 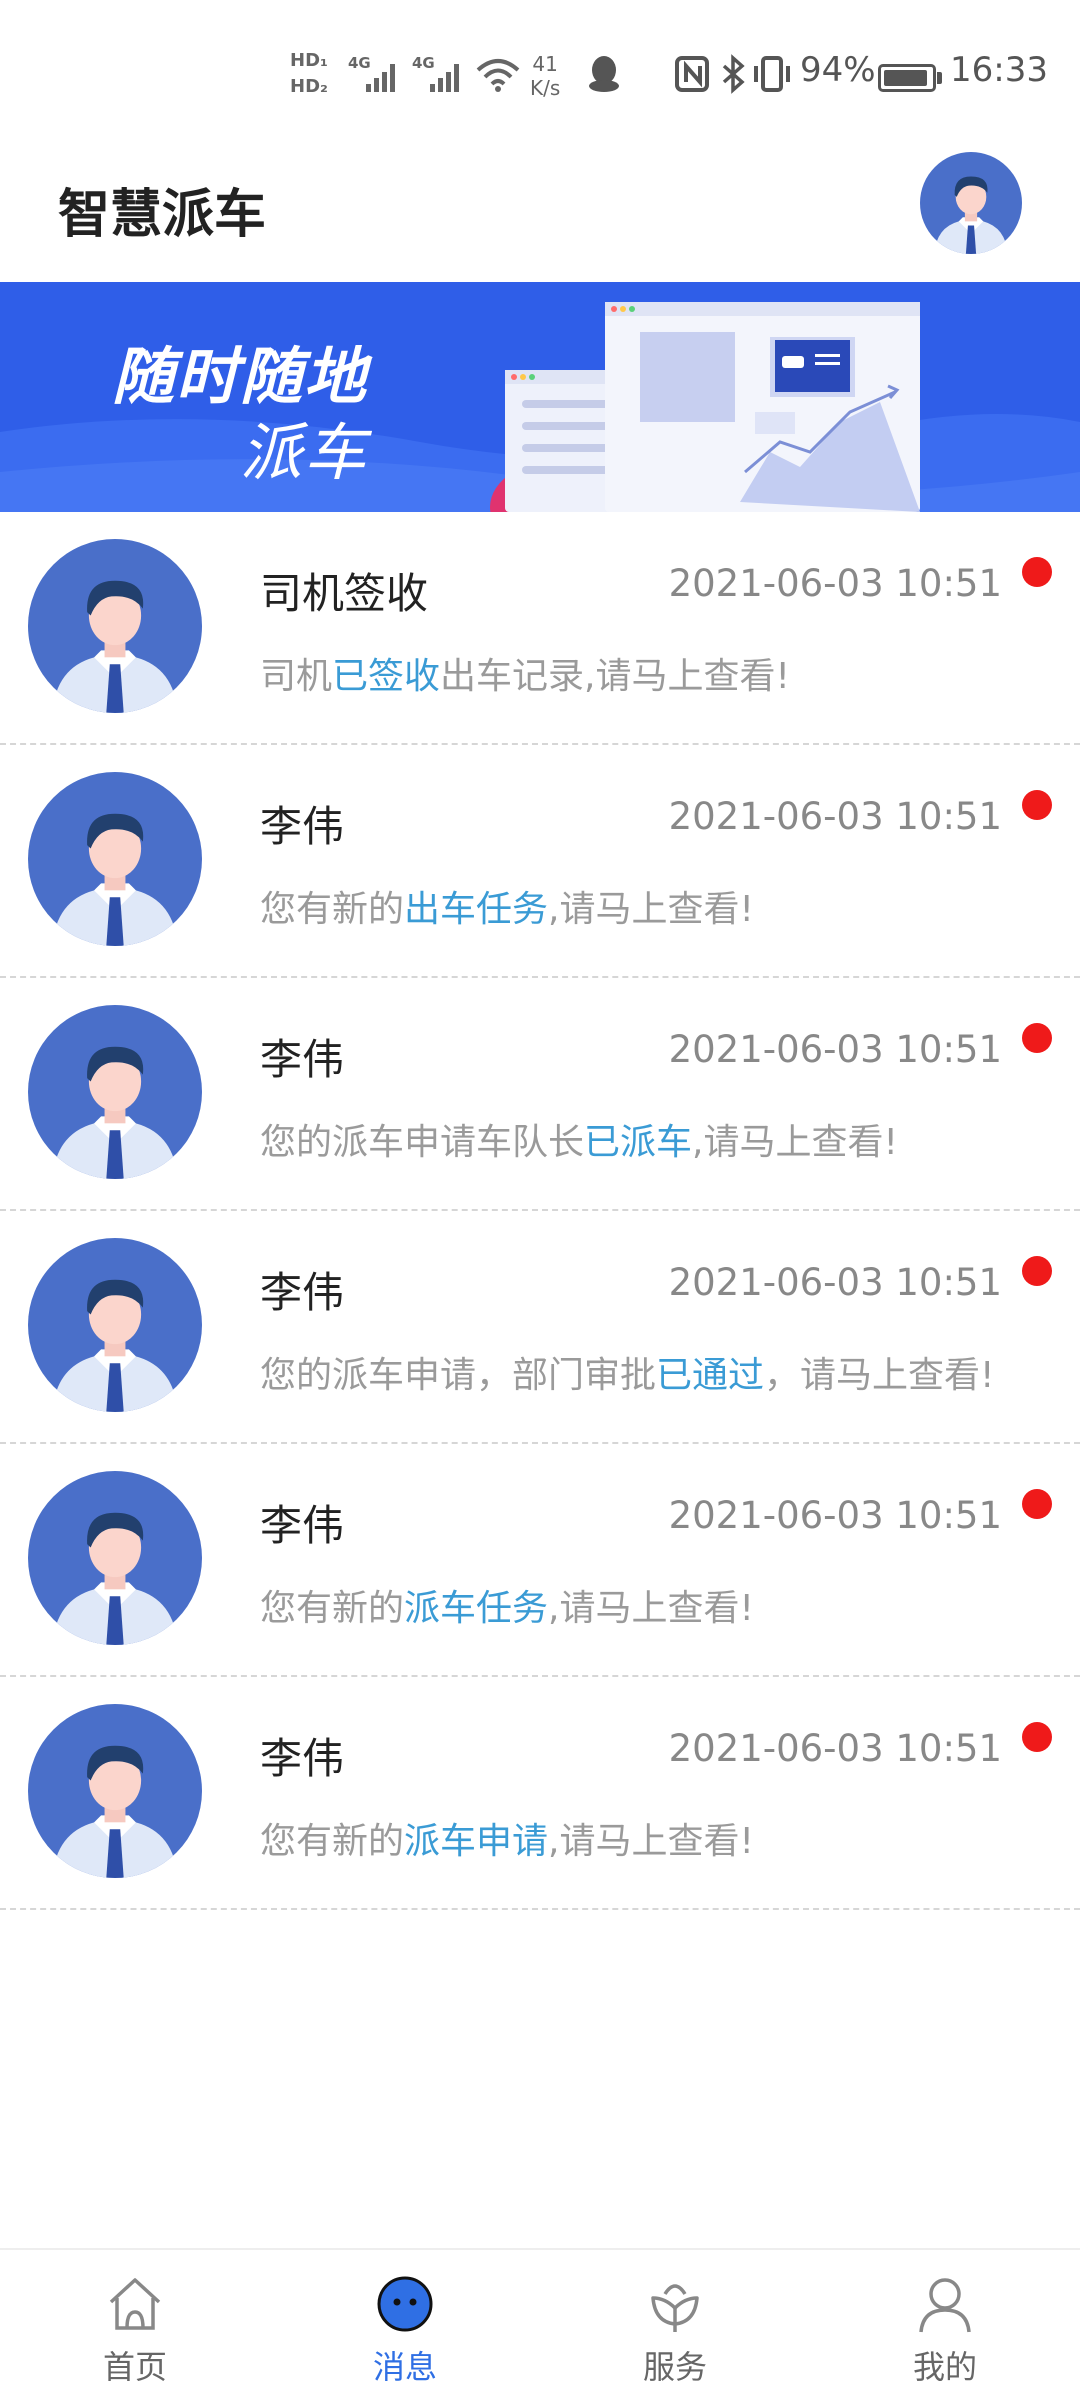 What do you see at coordinates (638, 1142) in the screenshot?
I see `message-text-highlight: 已派车` at bounding box center [638, 1142].